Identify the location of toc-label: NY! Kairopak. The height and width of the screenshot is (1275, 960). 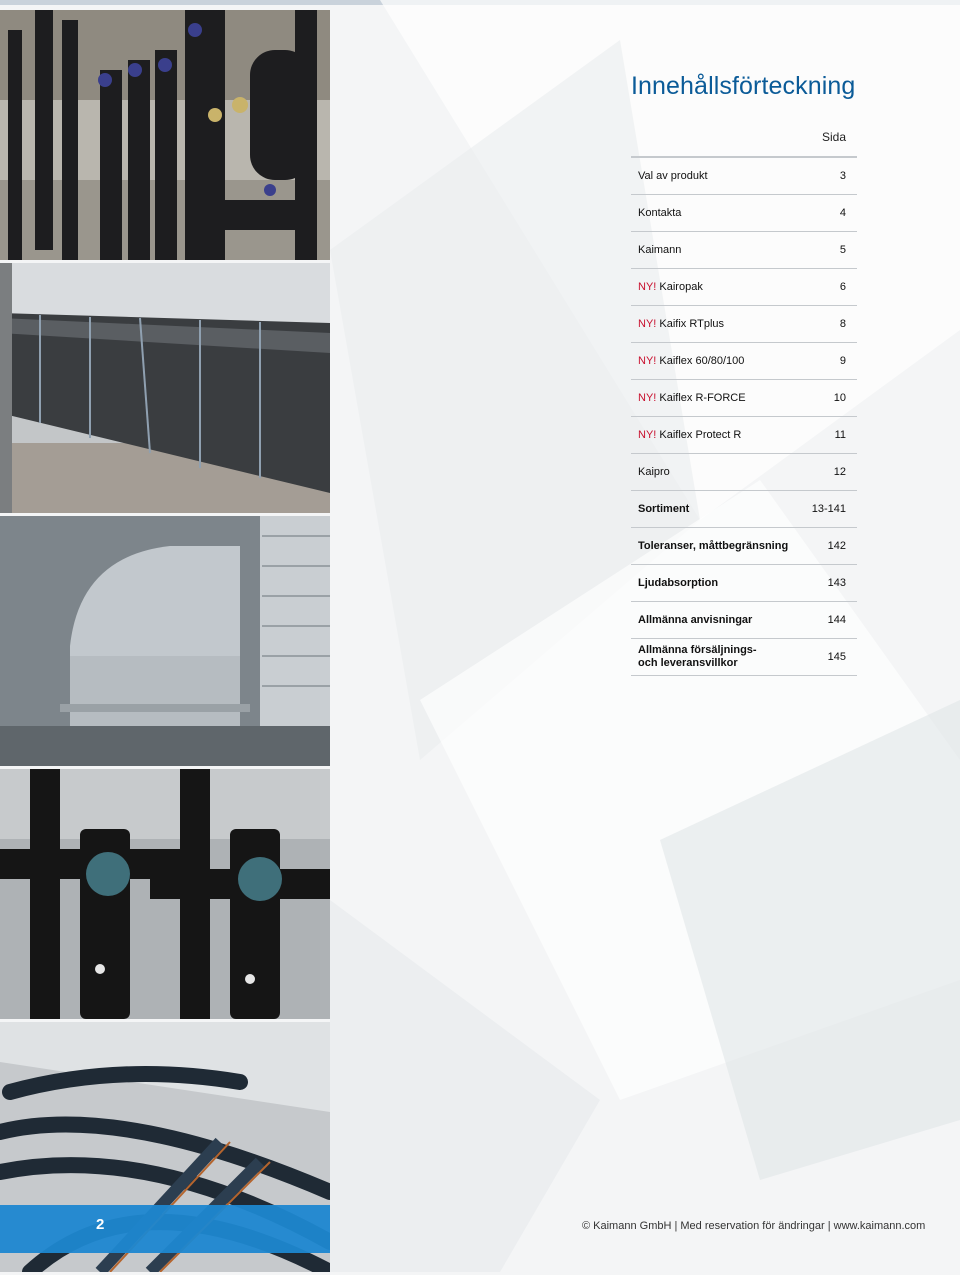
(713, 287).